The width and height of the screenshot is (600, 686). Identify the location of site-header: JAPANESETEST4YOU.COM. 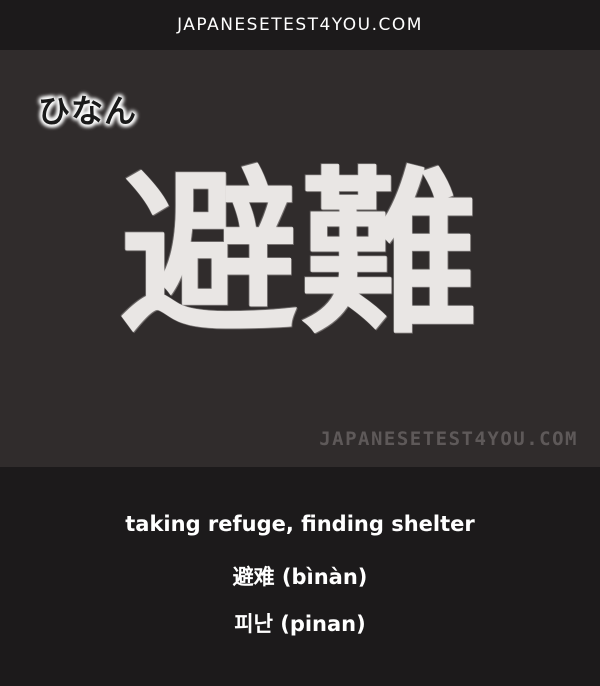
(300, 25).